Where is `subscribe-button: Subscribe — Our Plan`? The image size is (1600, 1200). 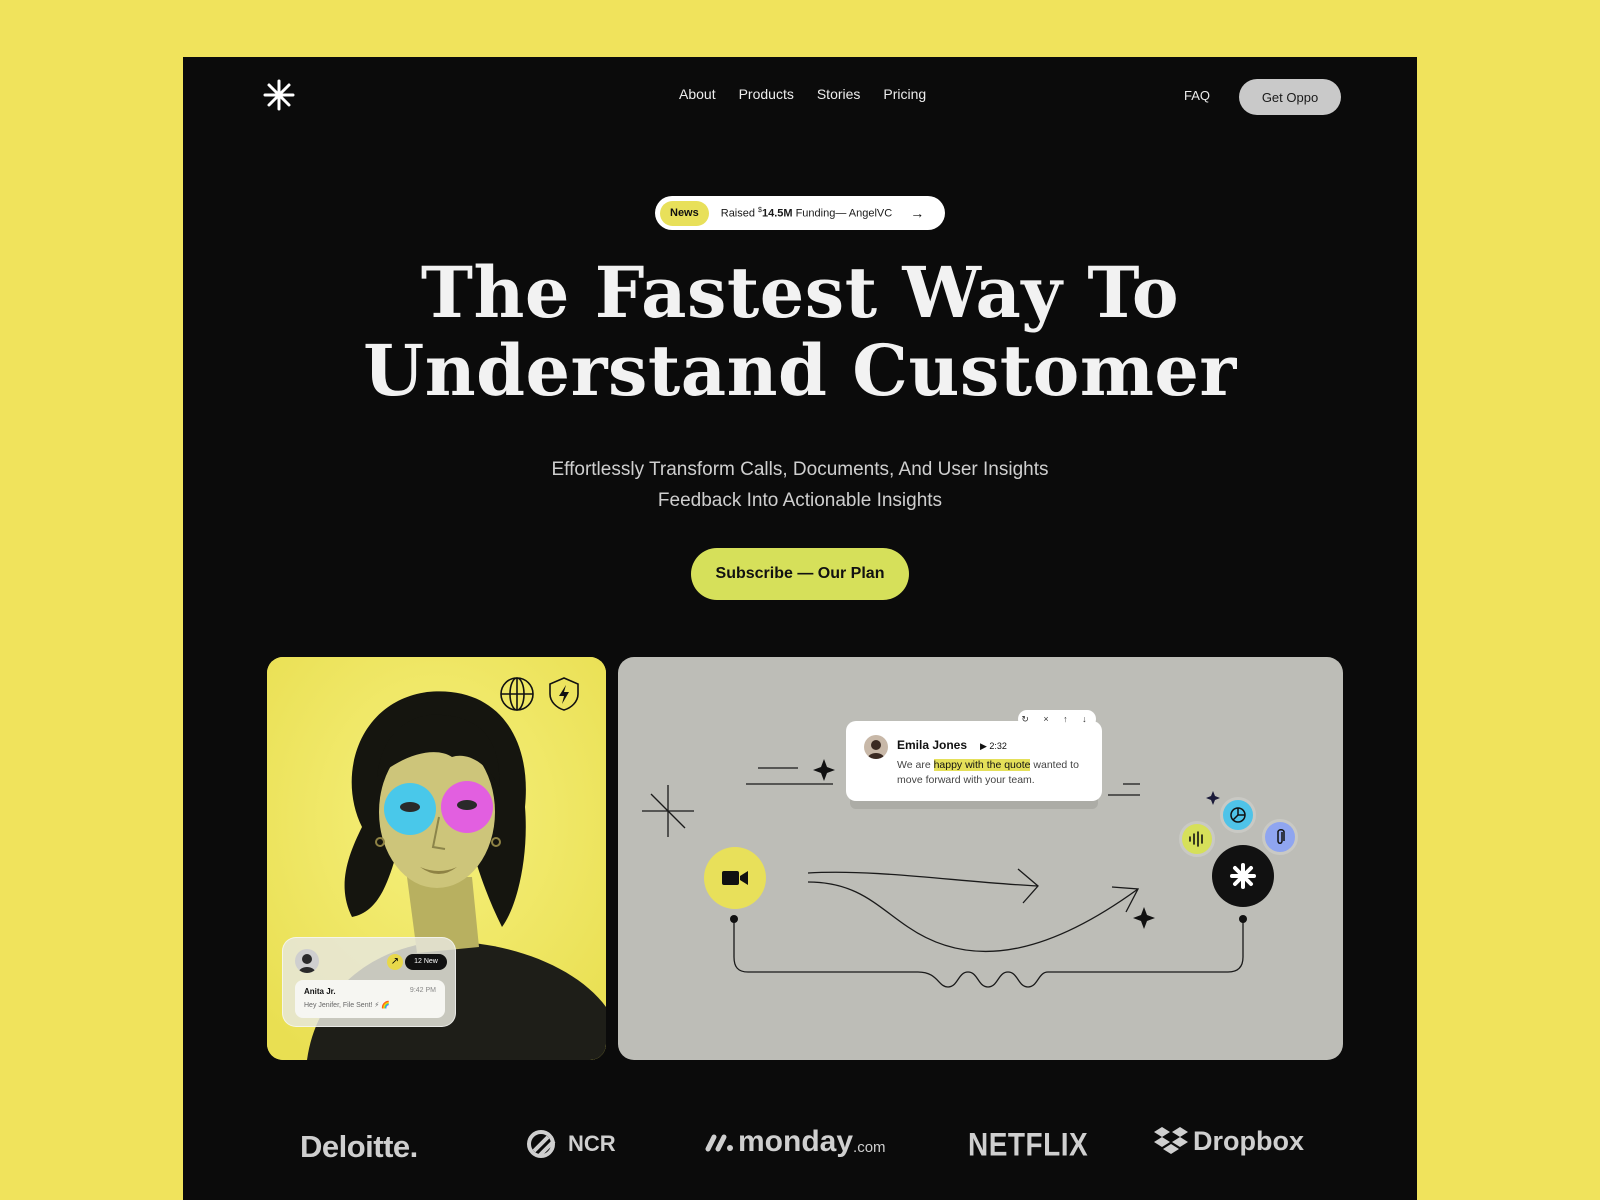
subscribe-button: Subscribe — Our Plan is located at coordinates (800, 574).